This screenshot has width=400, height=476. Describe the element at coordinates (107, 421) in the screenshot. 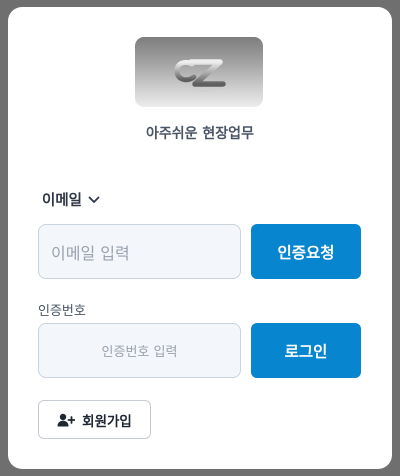

I see `signup-label: 회원가입` at that location.